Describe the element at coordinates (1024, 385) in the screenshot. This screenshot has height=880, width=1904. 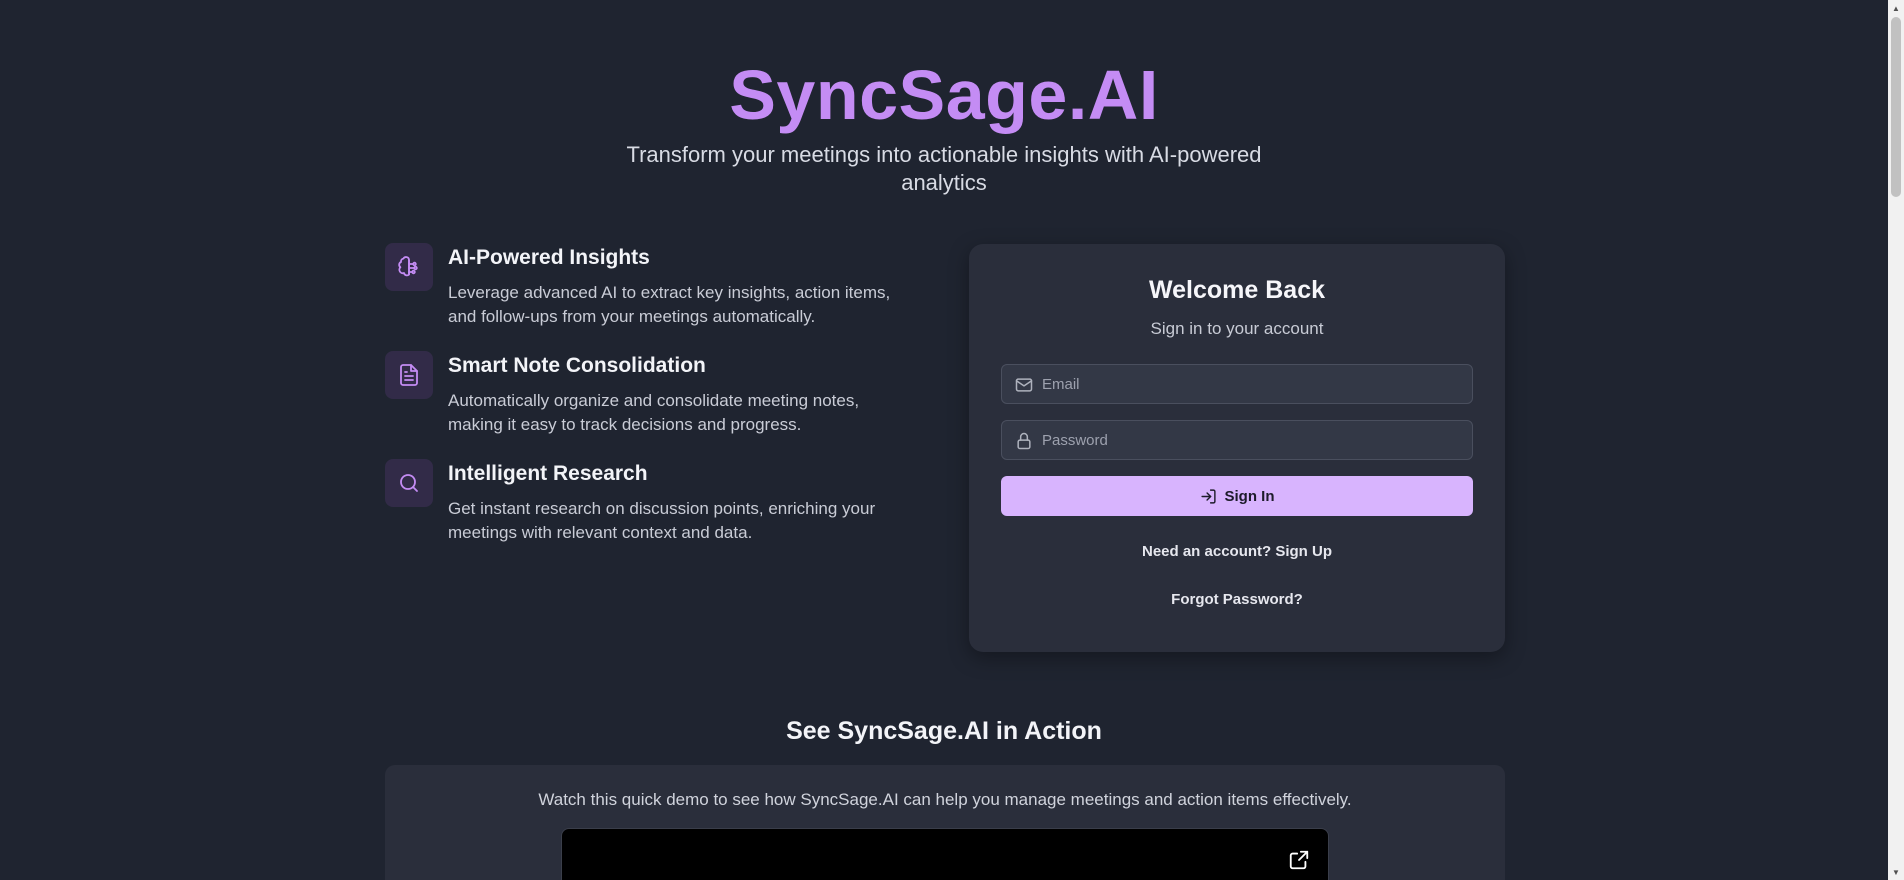
I see `mail-icon` at that location.